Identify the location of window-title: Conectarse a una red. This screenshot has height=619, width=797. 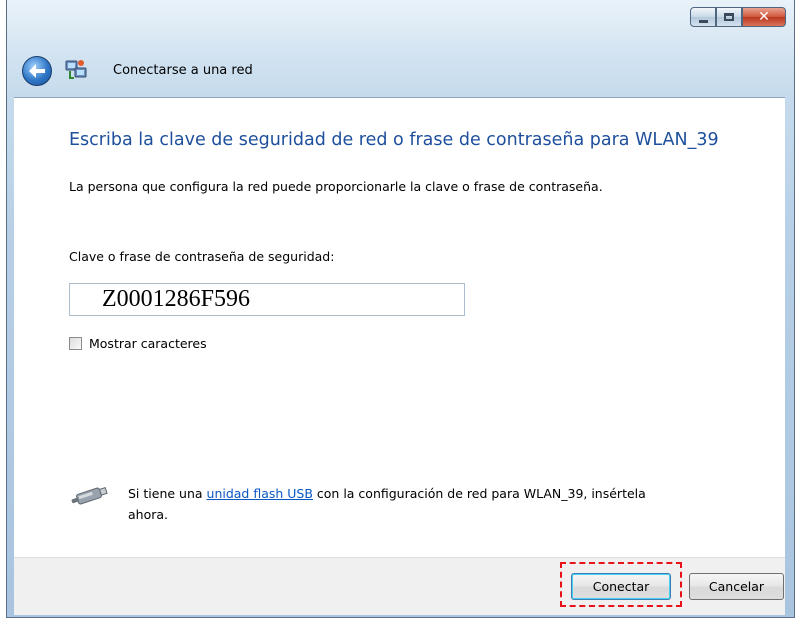
(183, 70).